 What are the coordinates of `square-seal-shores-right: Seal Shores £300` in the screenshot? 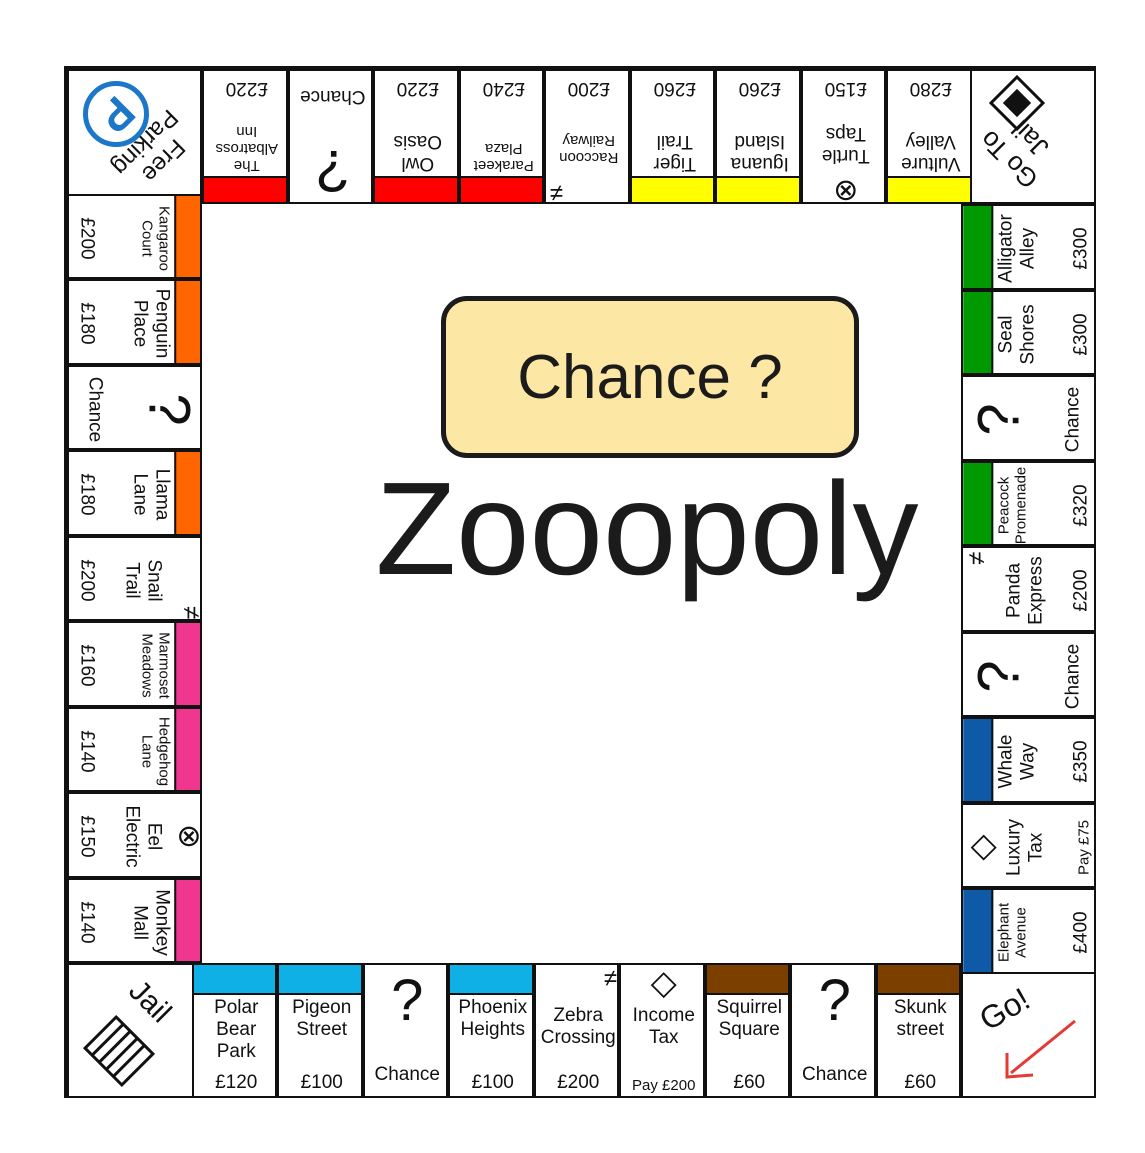 It's located at (1028, 332).